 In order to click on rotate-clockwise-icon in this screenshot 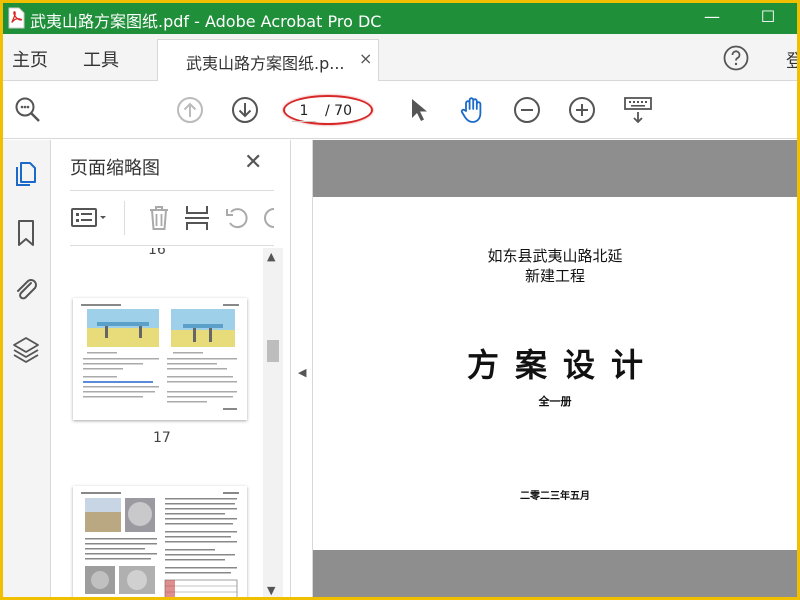, I will do `click(269, 218)`.